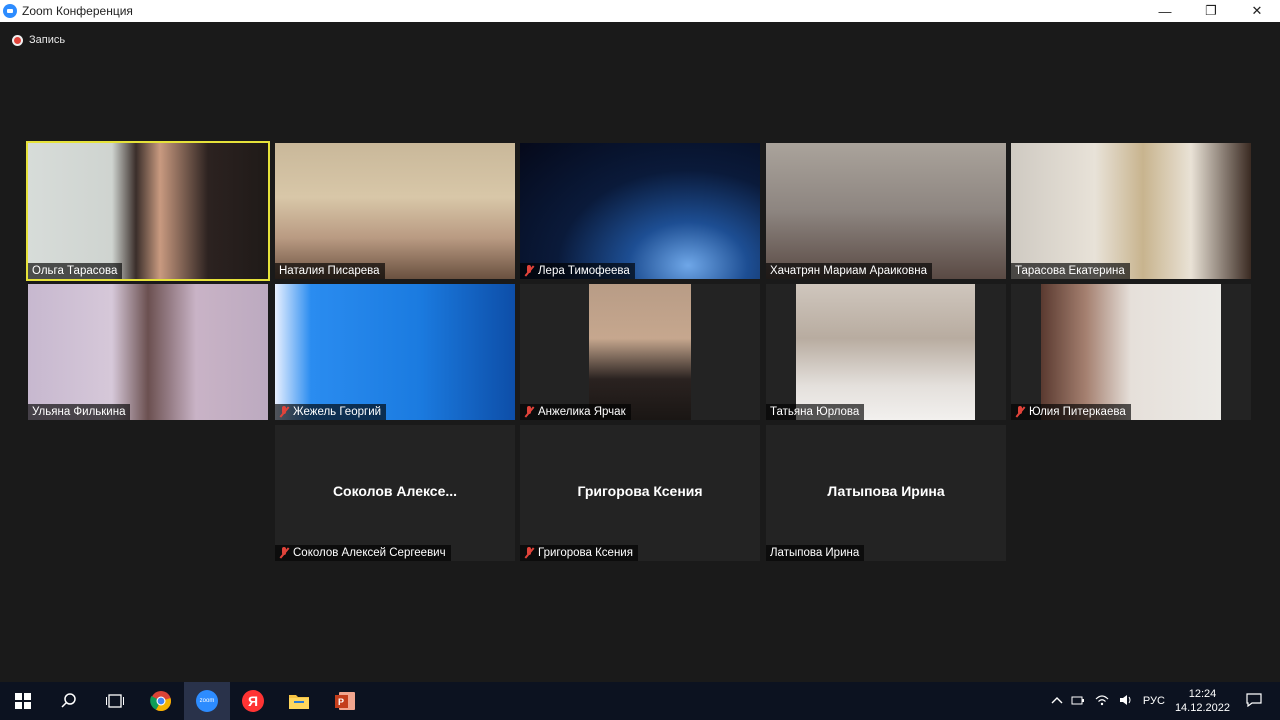 The height and width of the screenshot is (720, 1280). Describe the element at coordinates (161, 701) in the screenshot. I see `chrome-icon` at that location.